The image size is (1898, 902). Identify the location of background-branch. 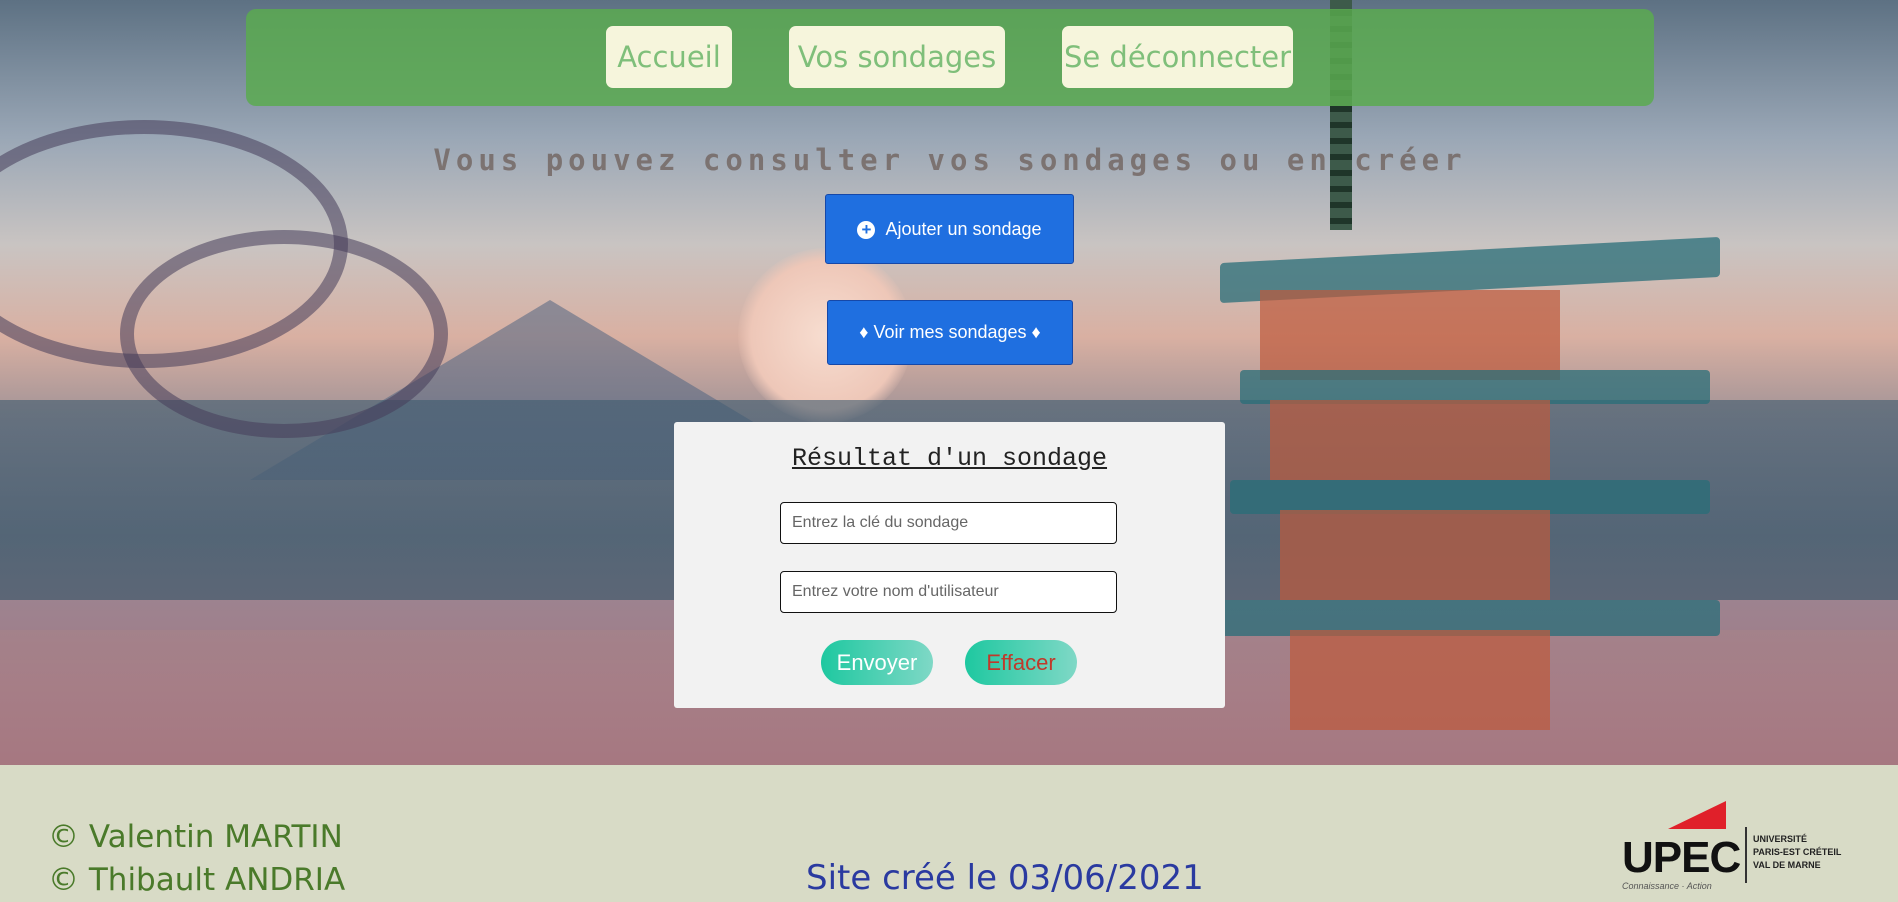
(284, 334).